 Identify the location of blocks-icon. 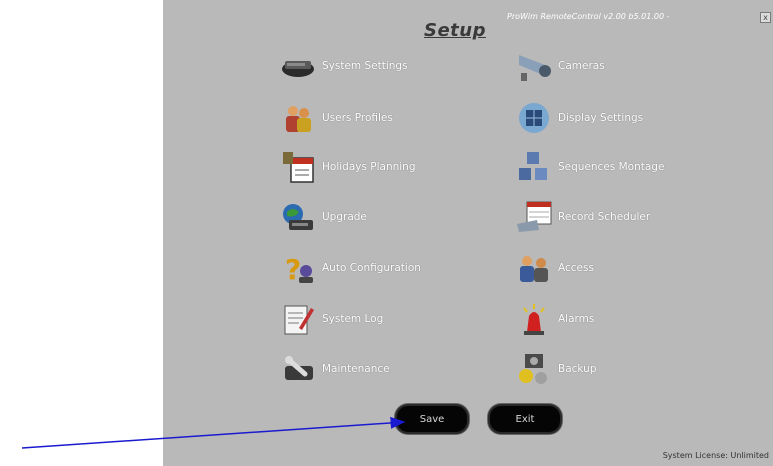
(534, 167).